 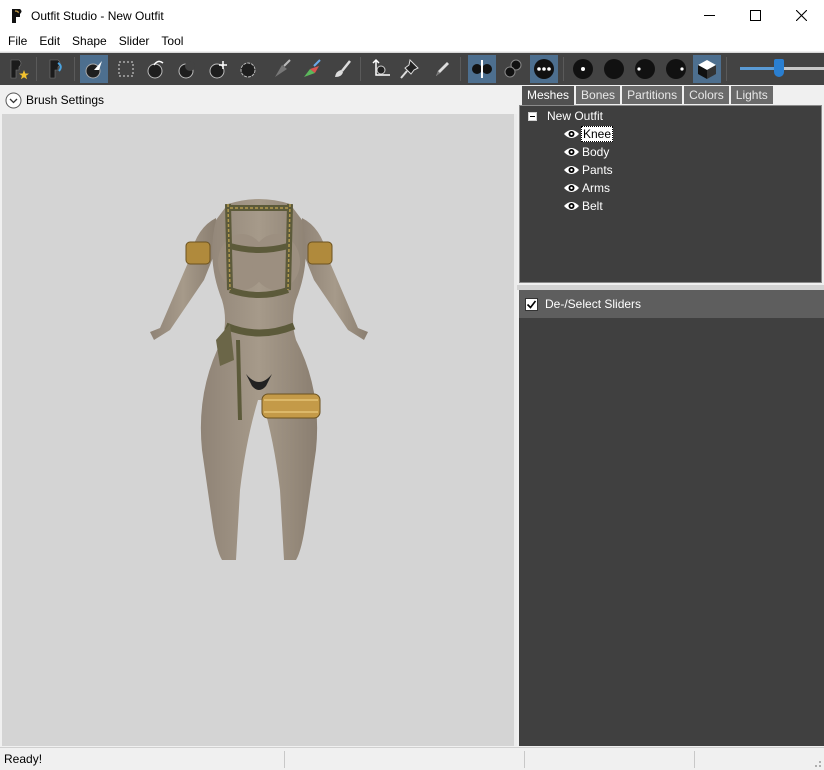 I want to click on shading-icon, so click(x=707, y=69).